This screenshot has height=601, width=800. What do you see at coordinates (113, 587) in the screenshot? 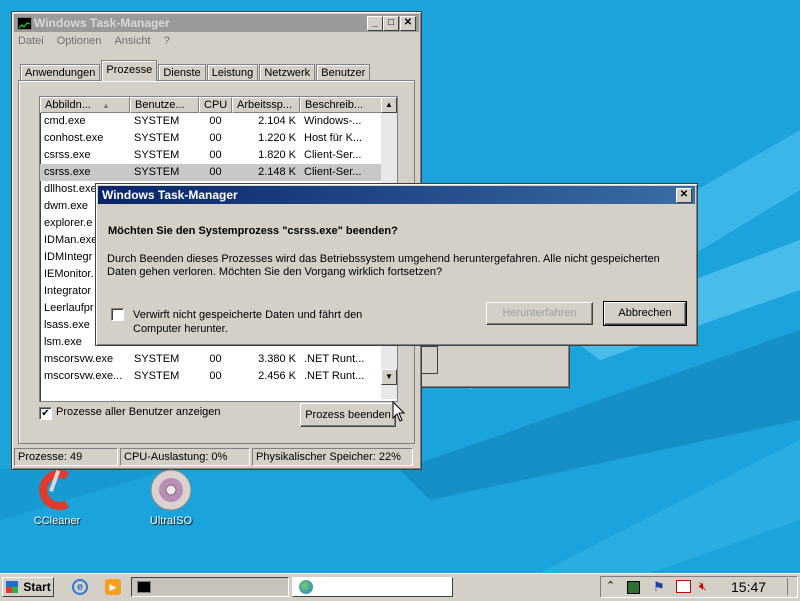
I see `media-player-icon: ▶` at bounding box center [113, 587].